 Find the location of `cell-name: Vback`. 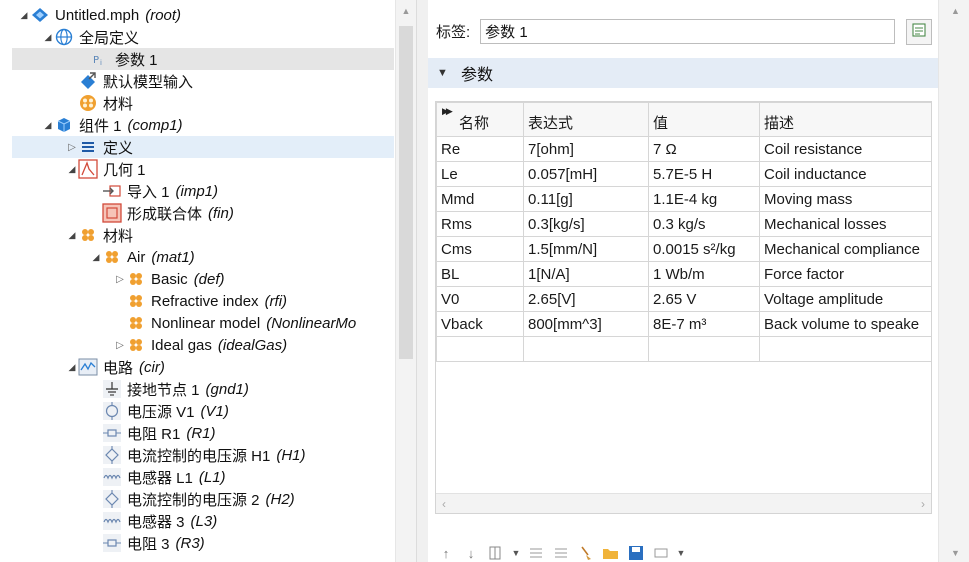

cell-name: Vback is located at coordinates (480, 324).